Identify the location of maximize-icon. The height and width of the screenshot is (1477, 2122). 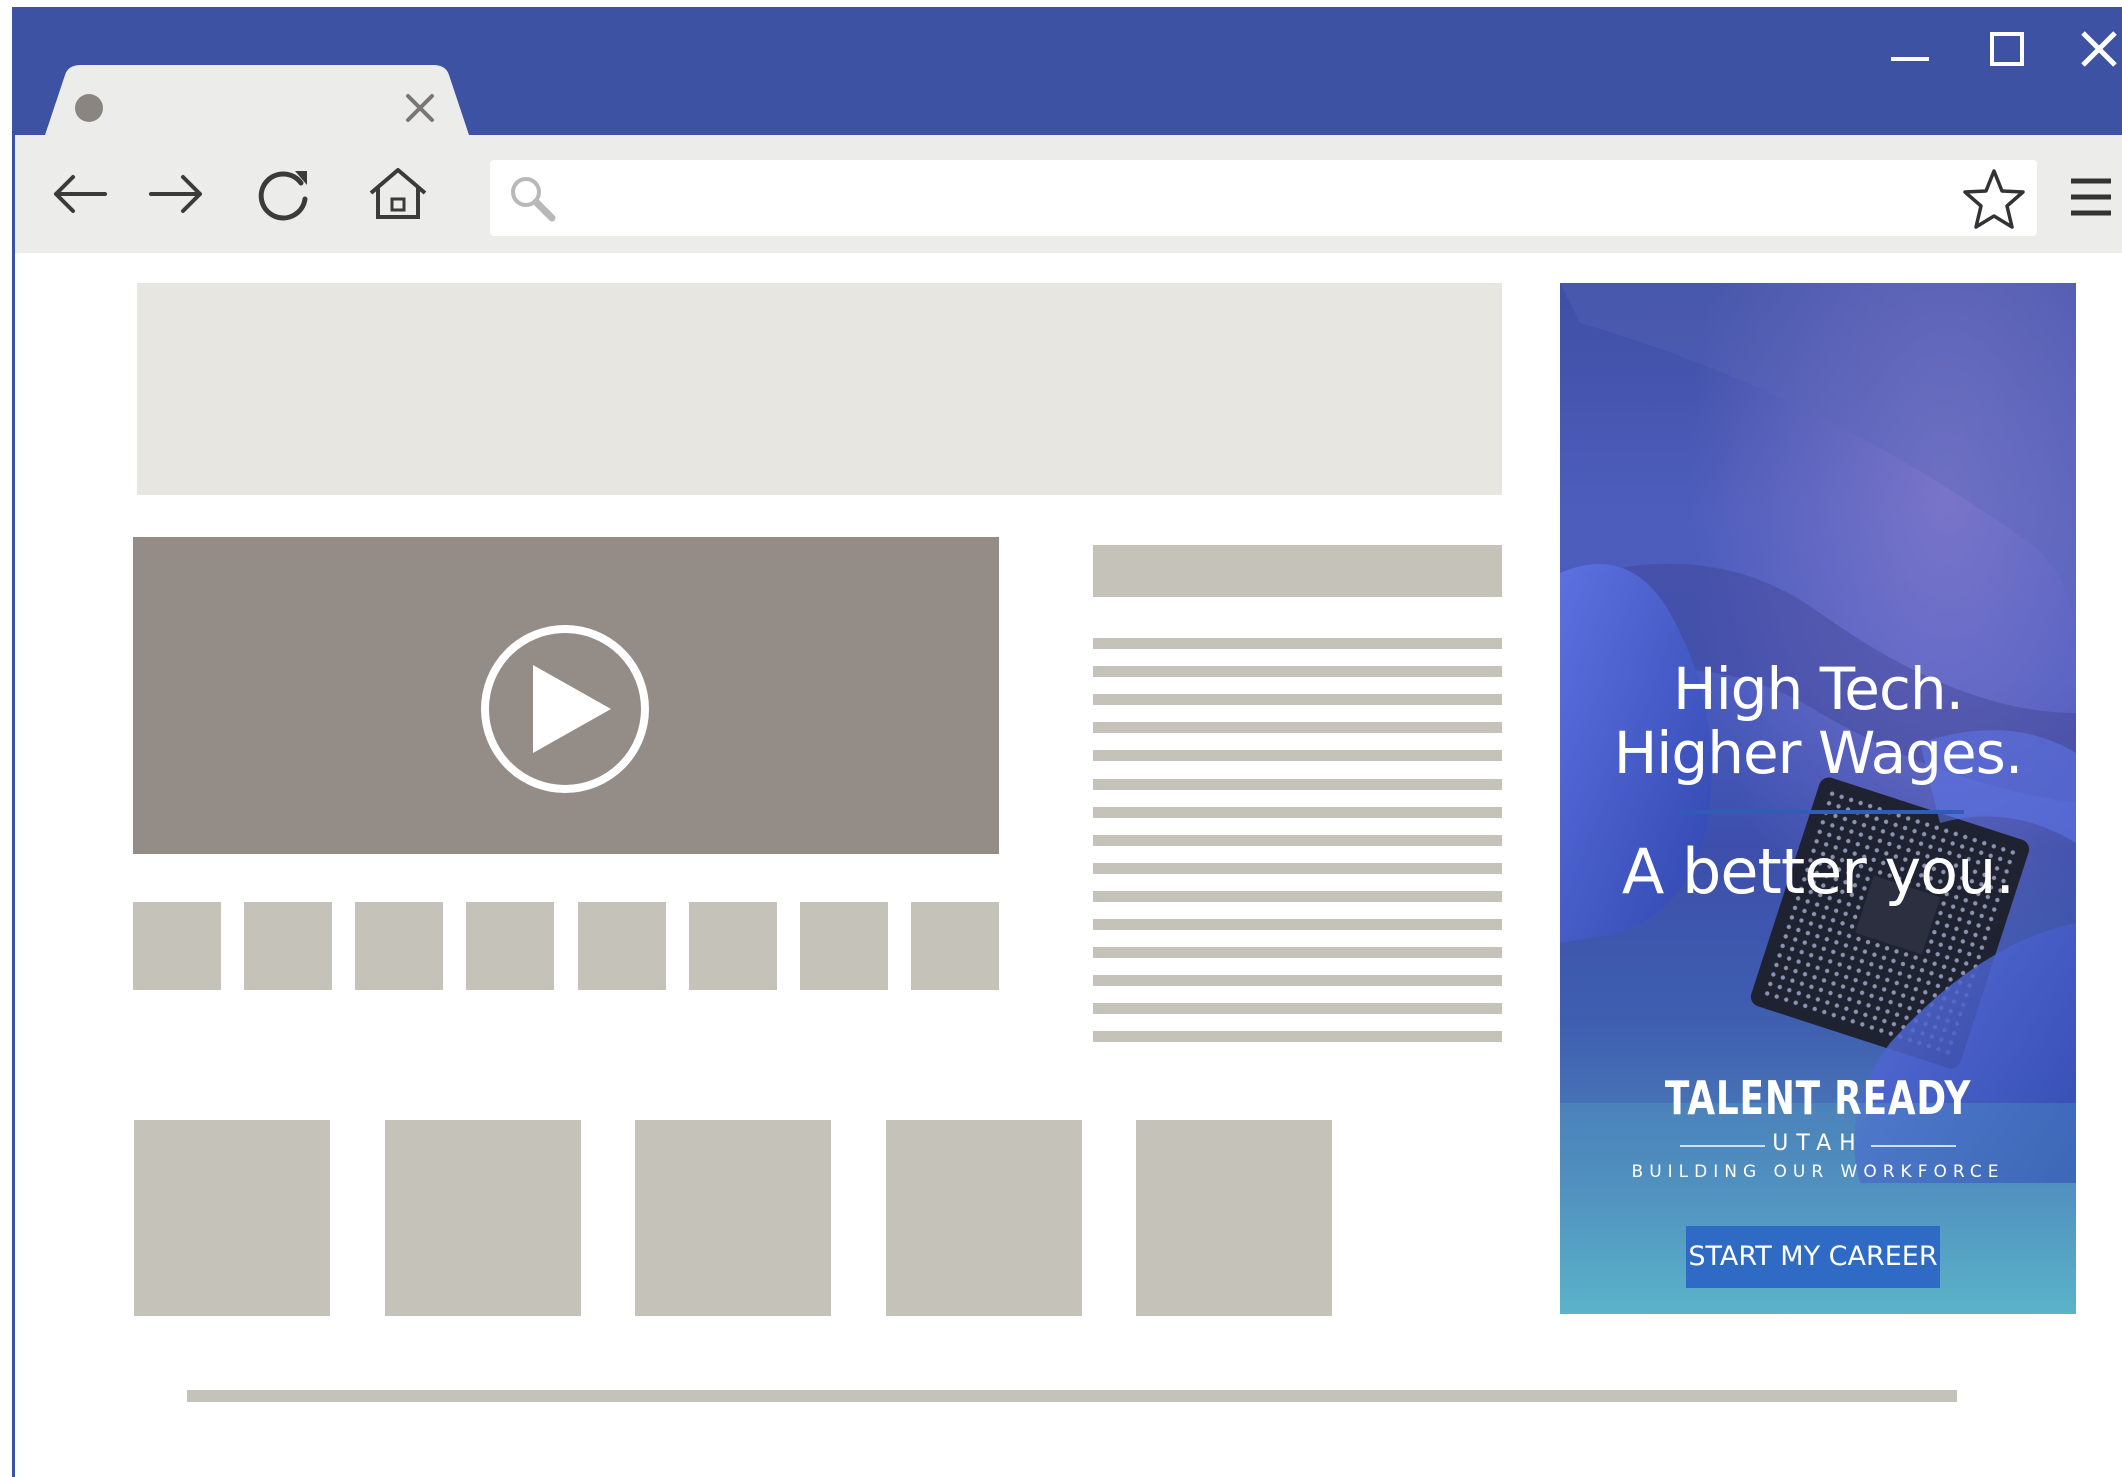
(2008, 50).